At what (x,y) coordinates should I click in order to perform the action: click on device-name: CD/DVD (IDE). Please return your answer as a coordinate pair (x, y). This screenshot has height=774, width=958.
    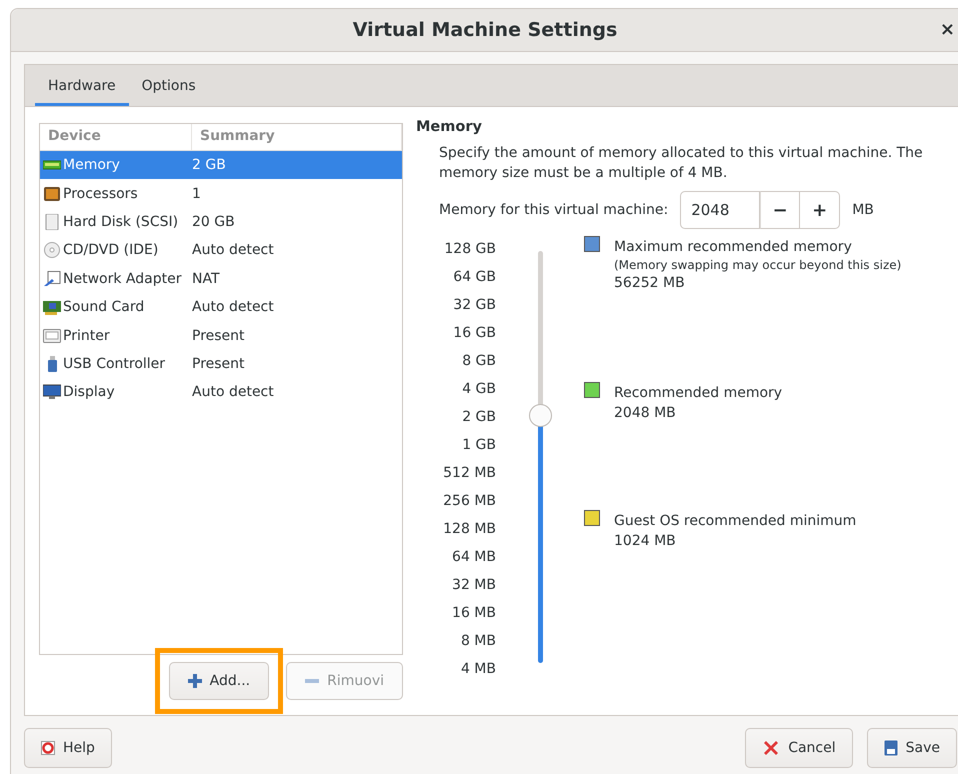
    Looking at the image, I should click on (110, 250).